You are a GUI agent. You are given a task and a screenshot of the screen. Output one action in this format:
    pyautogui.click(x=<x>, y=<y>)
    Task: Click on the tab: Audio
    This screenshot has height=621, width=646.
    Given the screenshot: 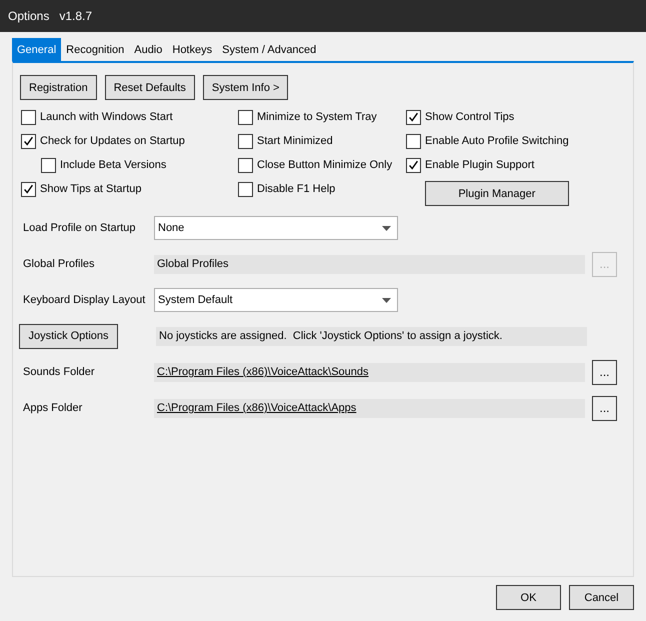 What is the action you would take?
    pyautogui.click(x=148, y=49)
    